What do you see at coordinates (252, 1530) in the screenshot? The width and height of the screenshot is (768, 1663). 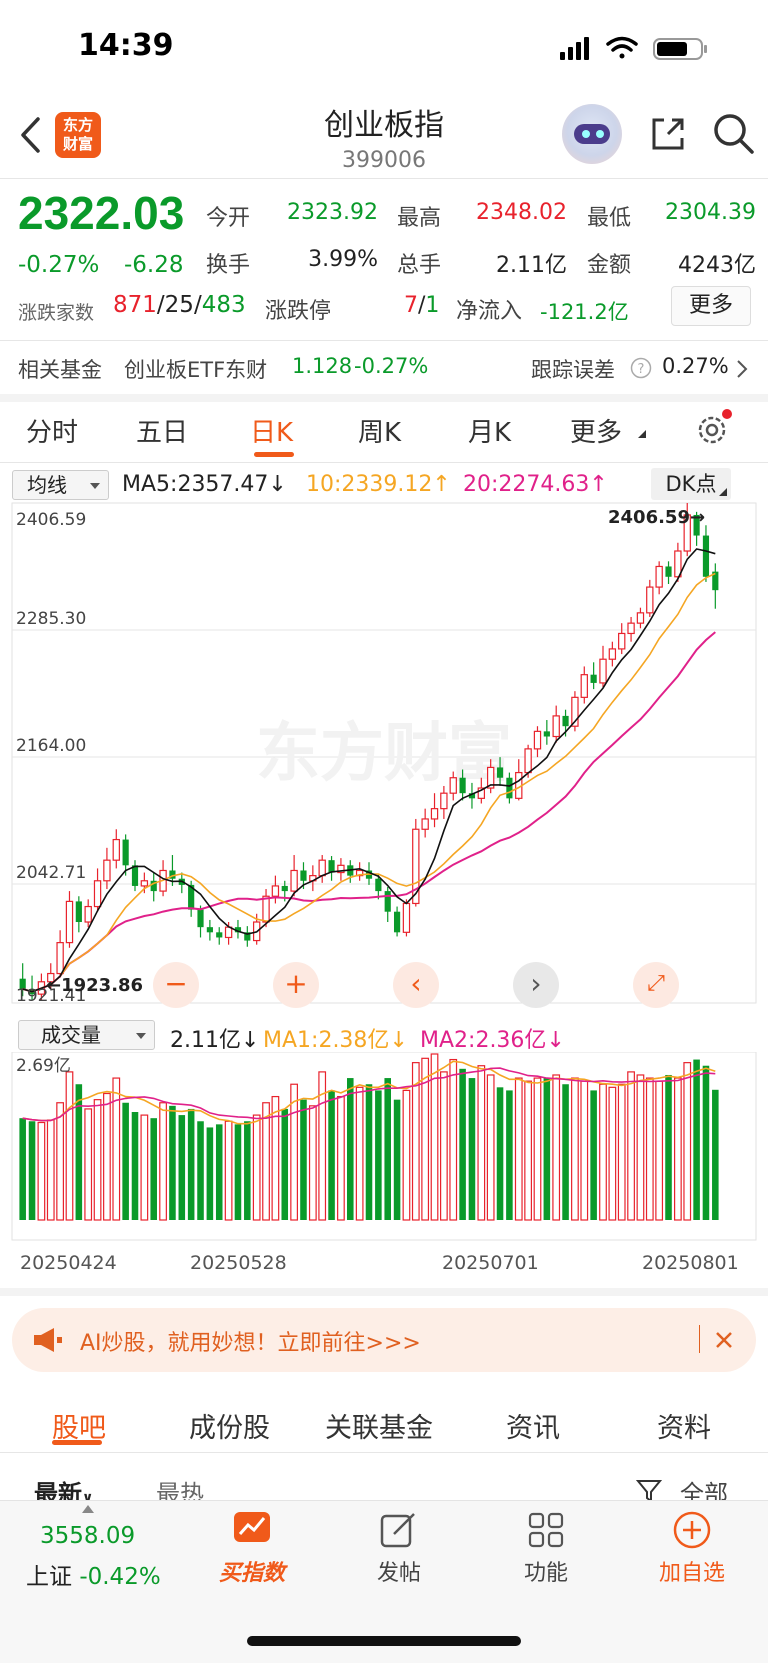 I see `buy-index-icon` at bounding box center [252, 1530].